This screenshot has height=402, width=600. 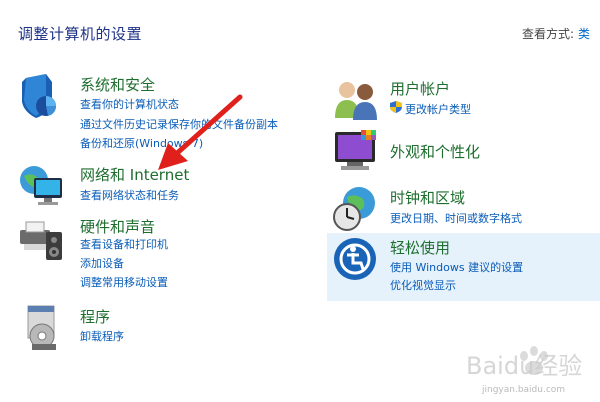 I want to click on hardware-sound-heading: 硬件和声音, so click(x=117, y=226).